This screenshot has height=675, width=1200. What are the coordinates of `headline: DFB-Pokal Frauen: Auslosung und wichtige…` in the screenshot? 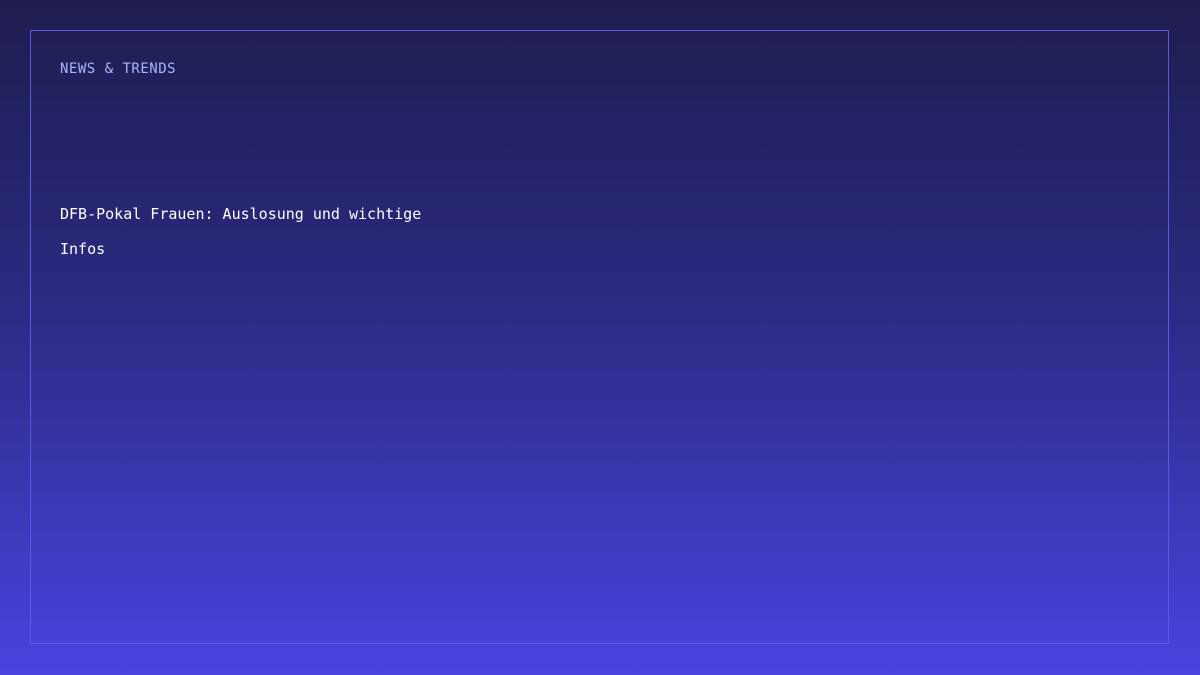 It's located at (270, 232).